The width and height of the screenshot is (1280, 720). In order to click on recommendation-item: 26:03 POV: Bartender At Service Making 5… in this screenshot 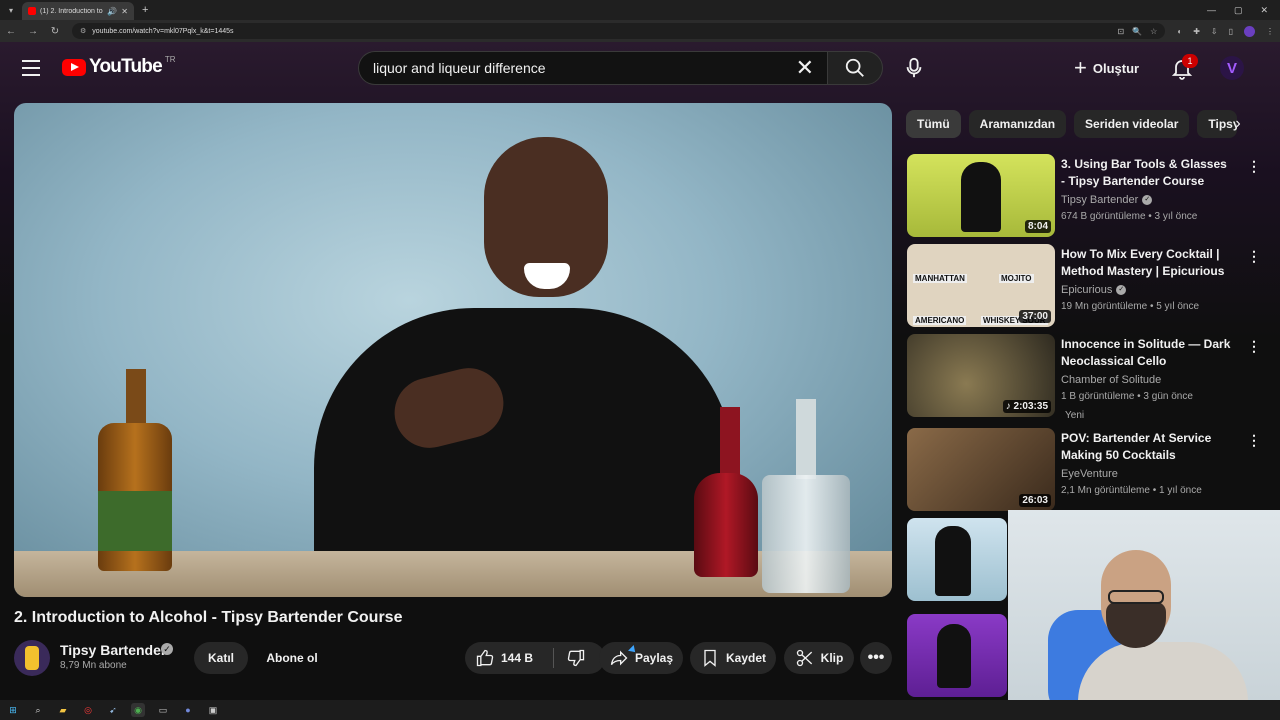, I will do `click(1084, 470)`.